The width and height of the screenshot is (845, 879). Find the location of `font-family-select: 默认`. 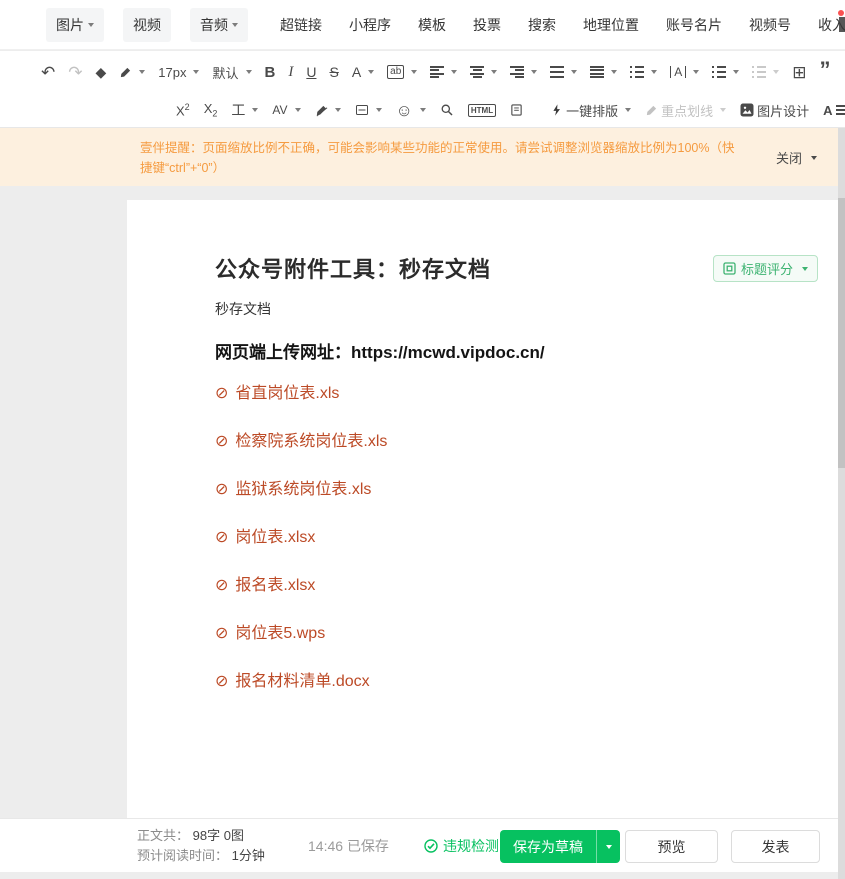

font-family-select: 默认 is located at coordinates (231, 72).